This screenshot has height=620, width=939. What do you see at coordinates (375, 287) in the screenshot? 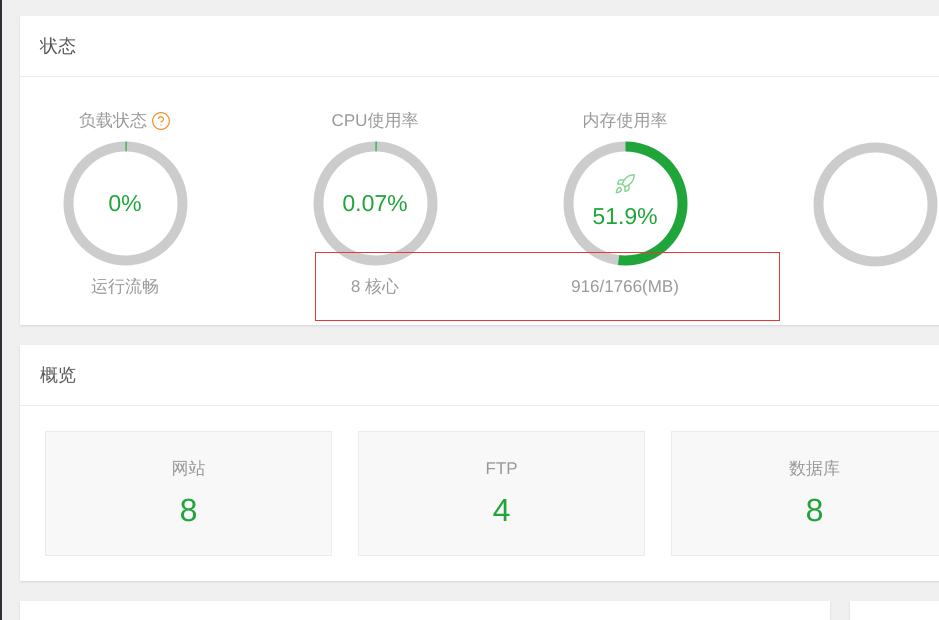
I see `gauge-caption: 8 核心` at bounding box center [375, 287].